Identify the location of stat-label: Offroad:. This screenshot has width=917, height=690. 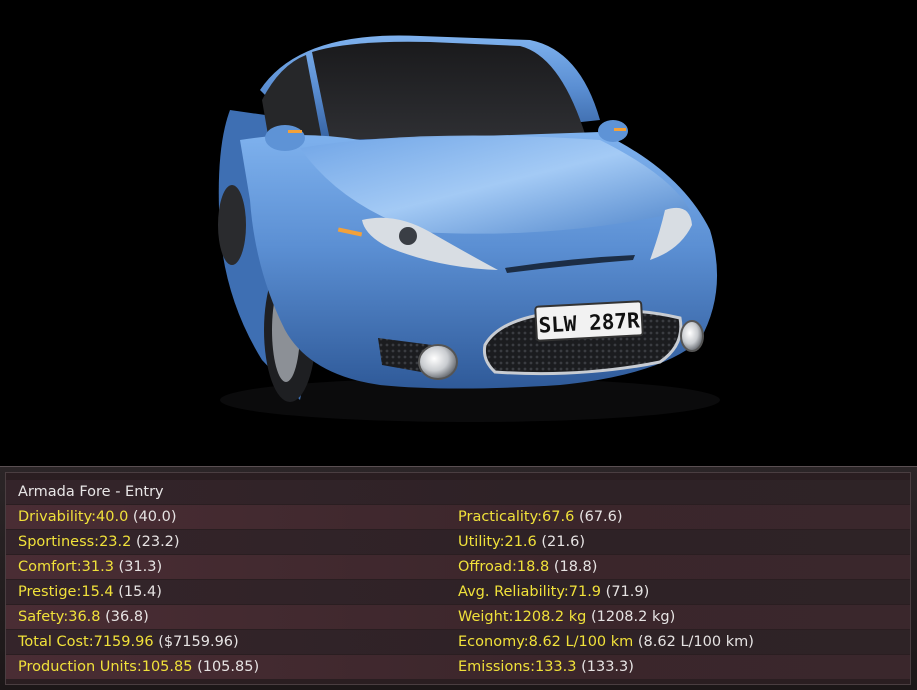
(487, 567).